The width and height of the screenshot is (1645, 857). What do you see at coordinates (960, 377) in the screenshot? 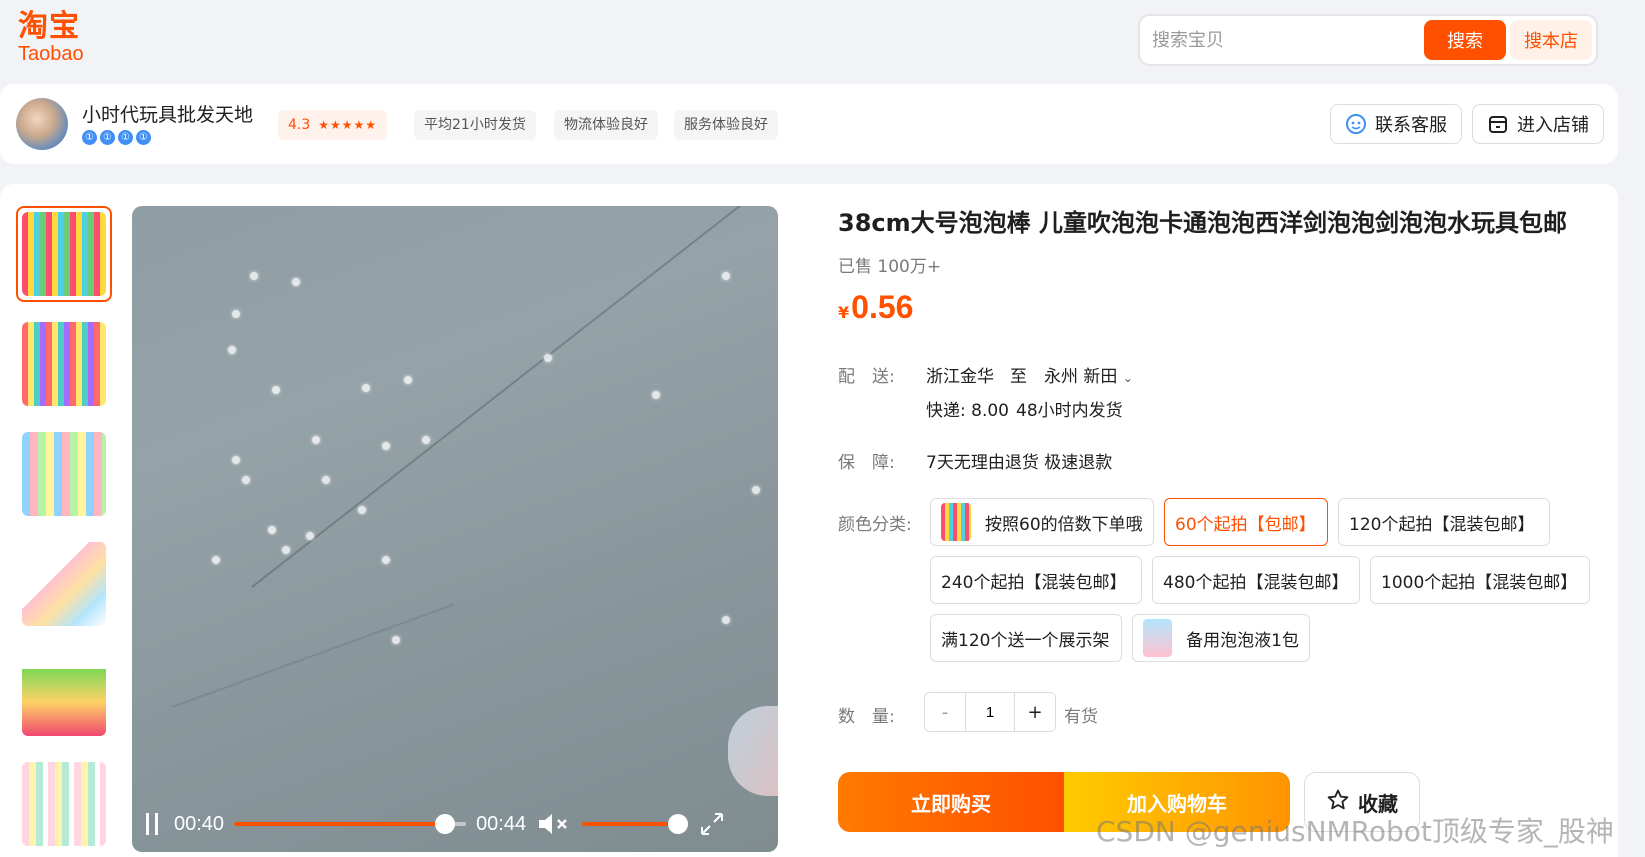
I see `delivery-from: 浙江金华` at bounding box center [960, 377].